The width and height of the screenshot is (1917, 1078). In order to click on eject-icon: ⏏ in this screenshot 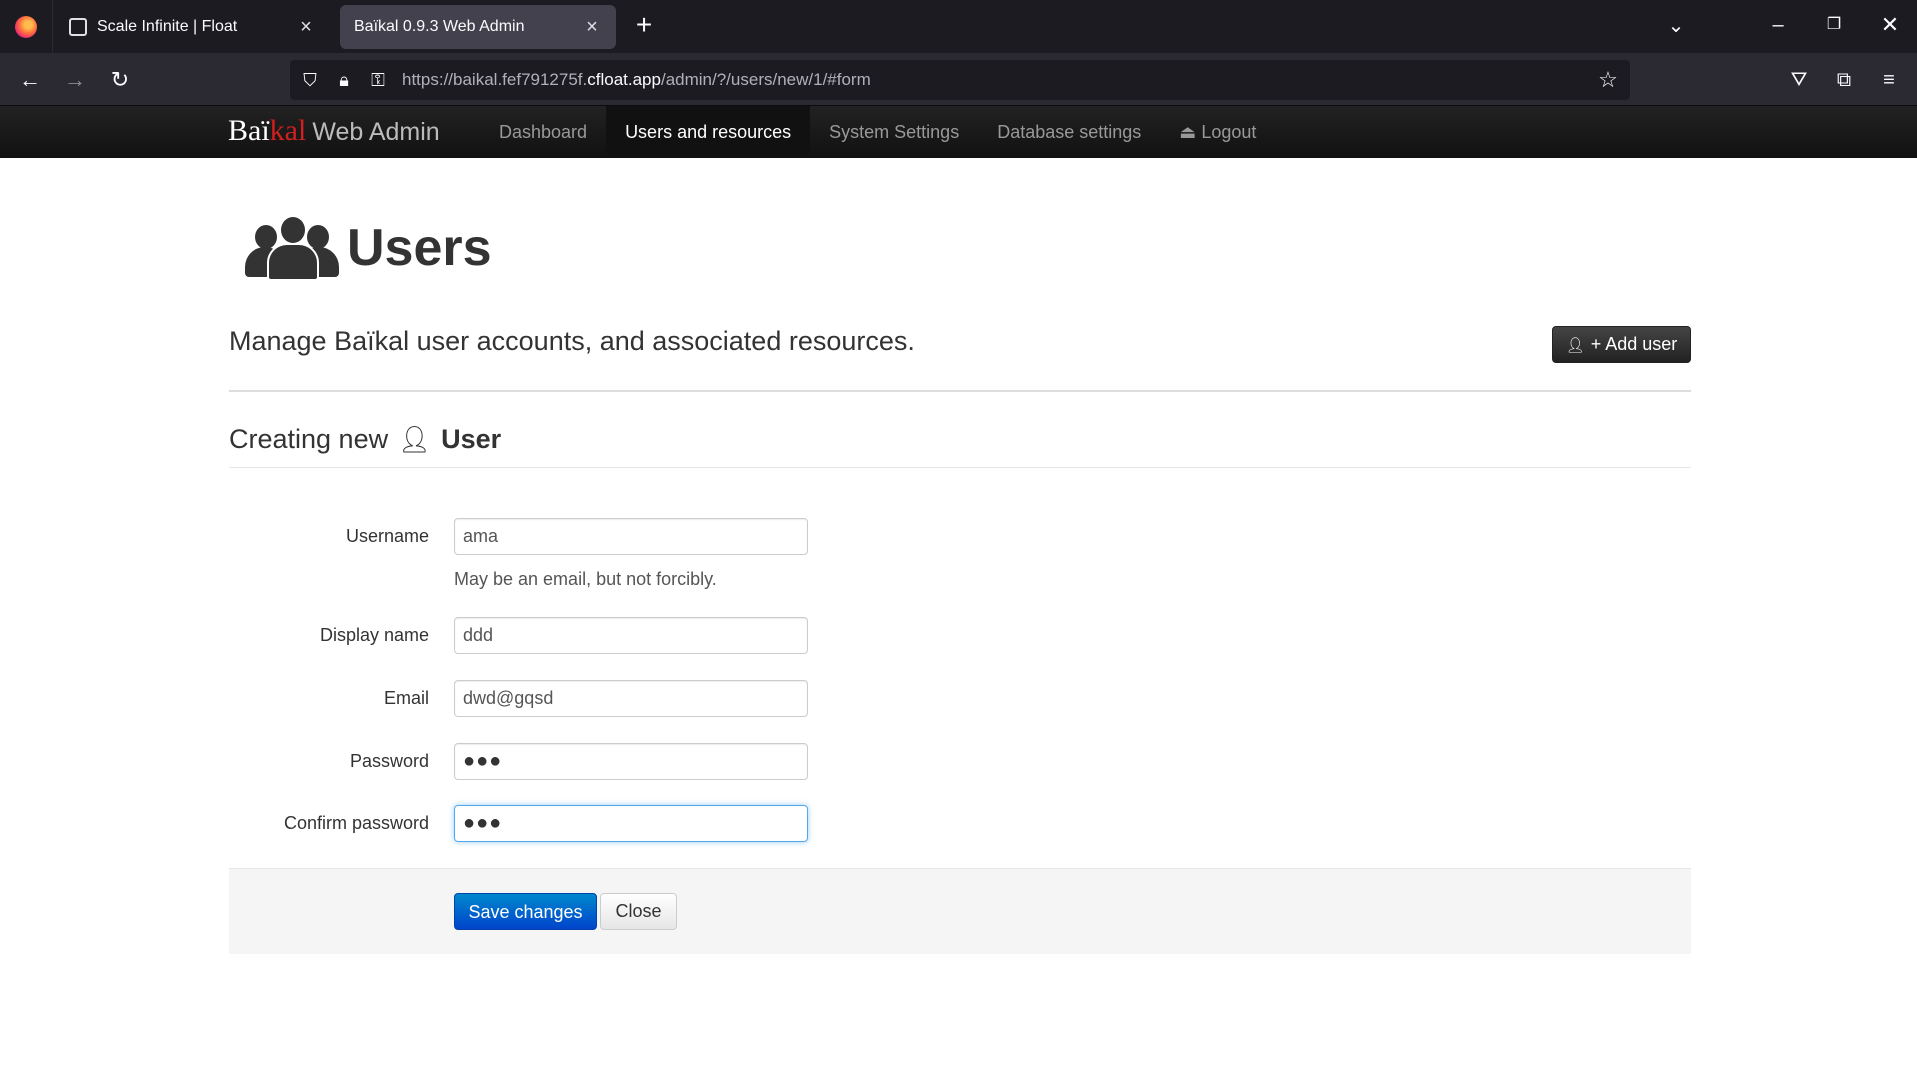, I will do `click(1190, 132)`.